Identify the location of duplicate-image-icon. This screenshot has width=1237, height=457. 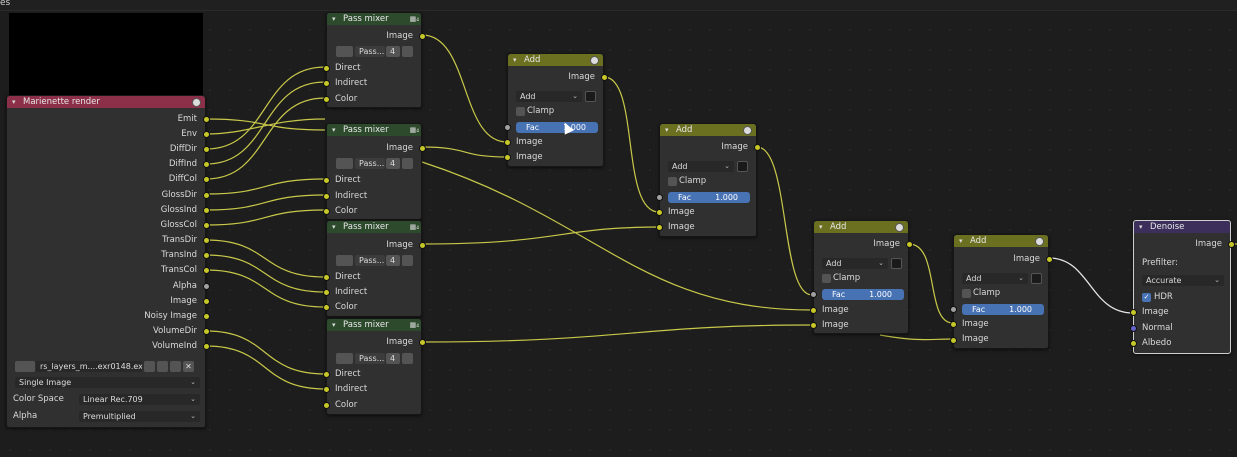
(162, 366).